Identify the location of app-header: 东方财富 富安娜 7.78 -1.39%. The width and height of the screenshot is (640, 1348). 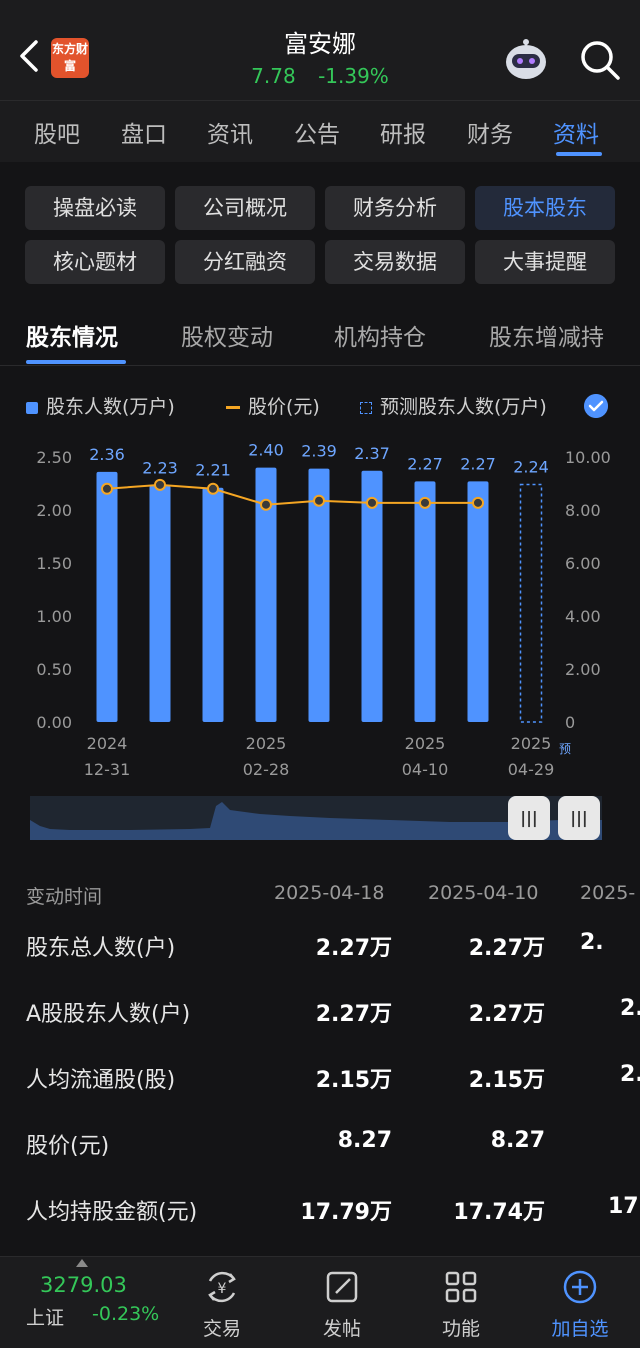
(320, 50).